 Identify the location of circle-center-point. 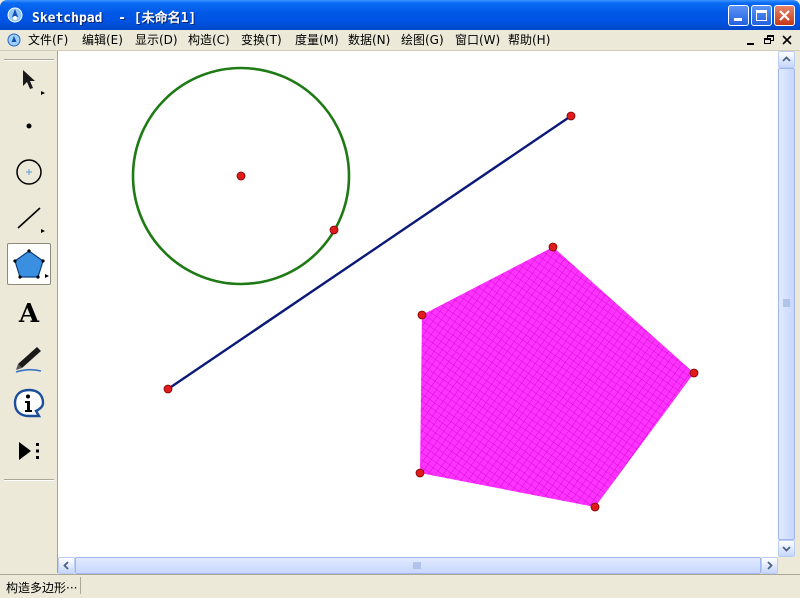
(241, 176).